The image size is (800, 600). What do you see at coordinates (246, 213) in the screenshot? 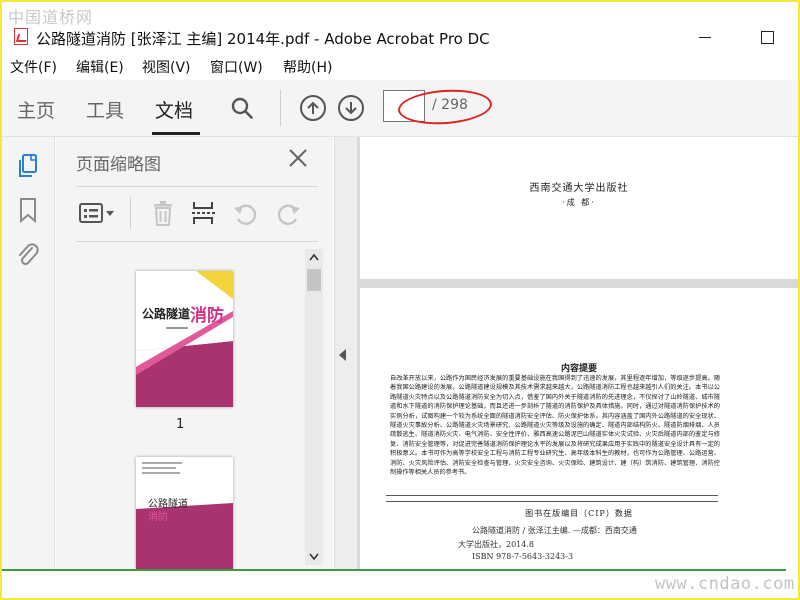
I see `rotate-counterclockwise-icon` at bounding box center [246, 213].